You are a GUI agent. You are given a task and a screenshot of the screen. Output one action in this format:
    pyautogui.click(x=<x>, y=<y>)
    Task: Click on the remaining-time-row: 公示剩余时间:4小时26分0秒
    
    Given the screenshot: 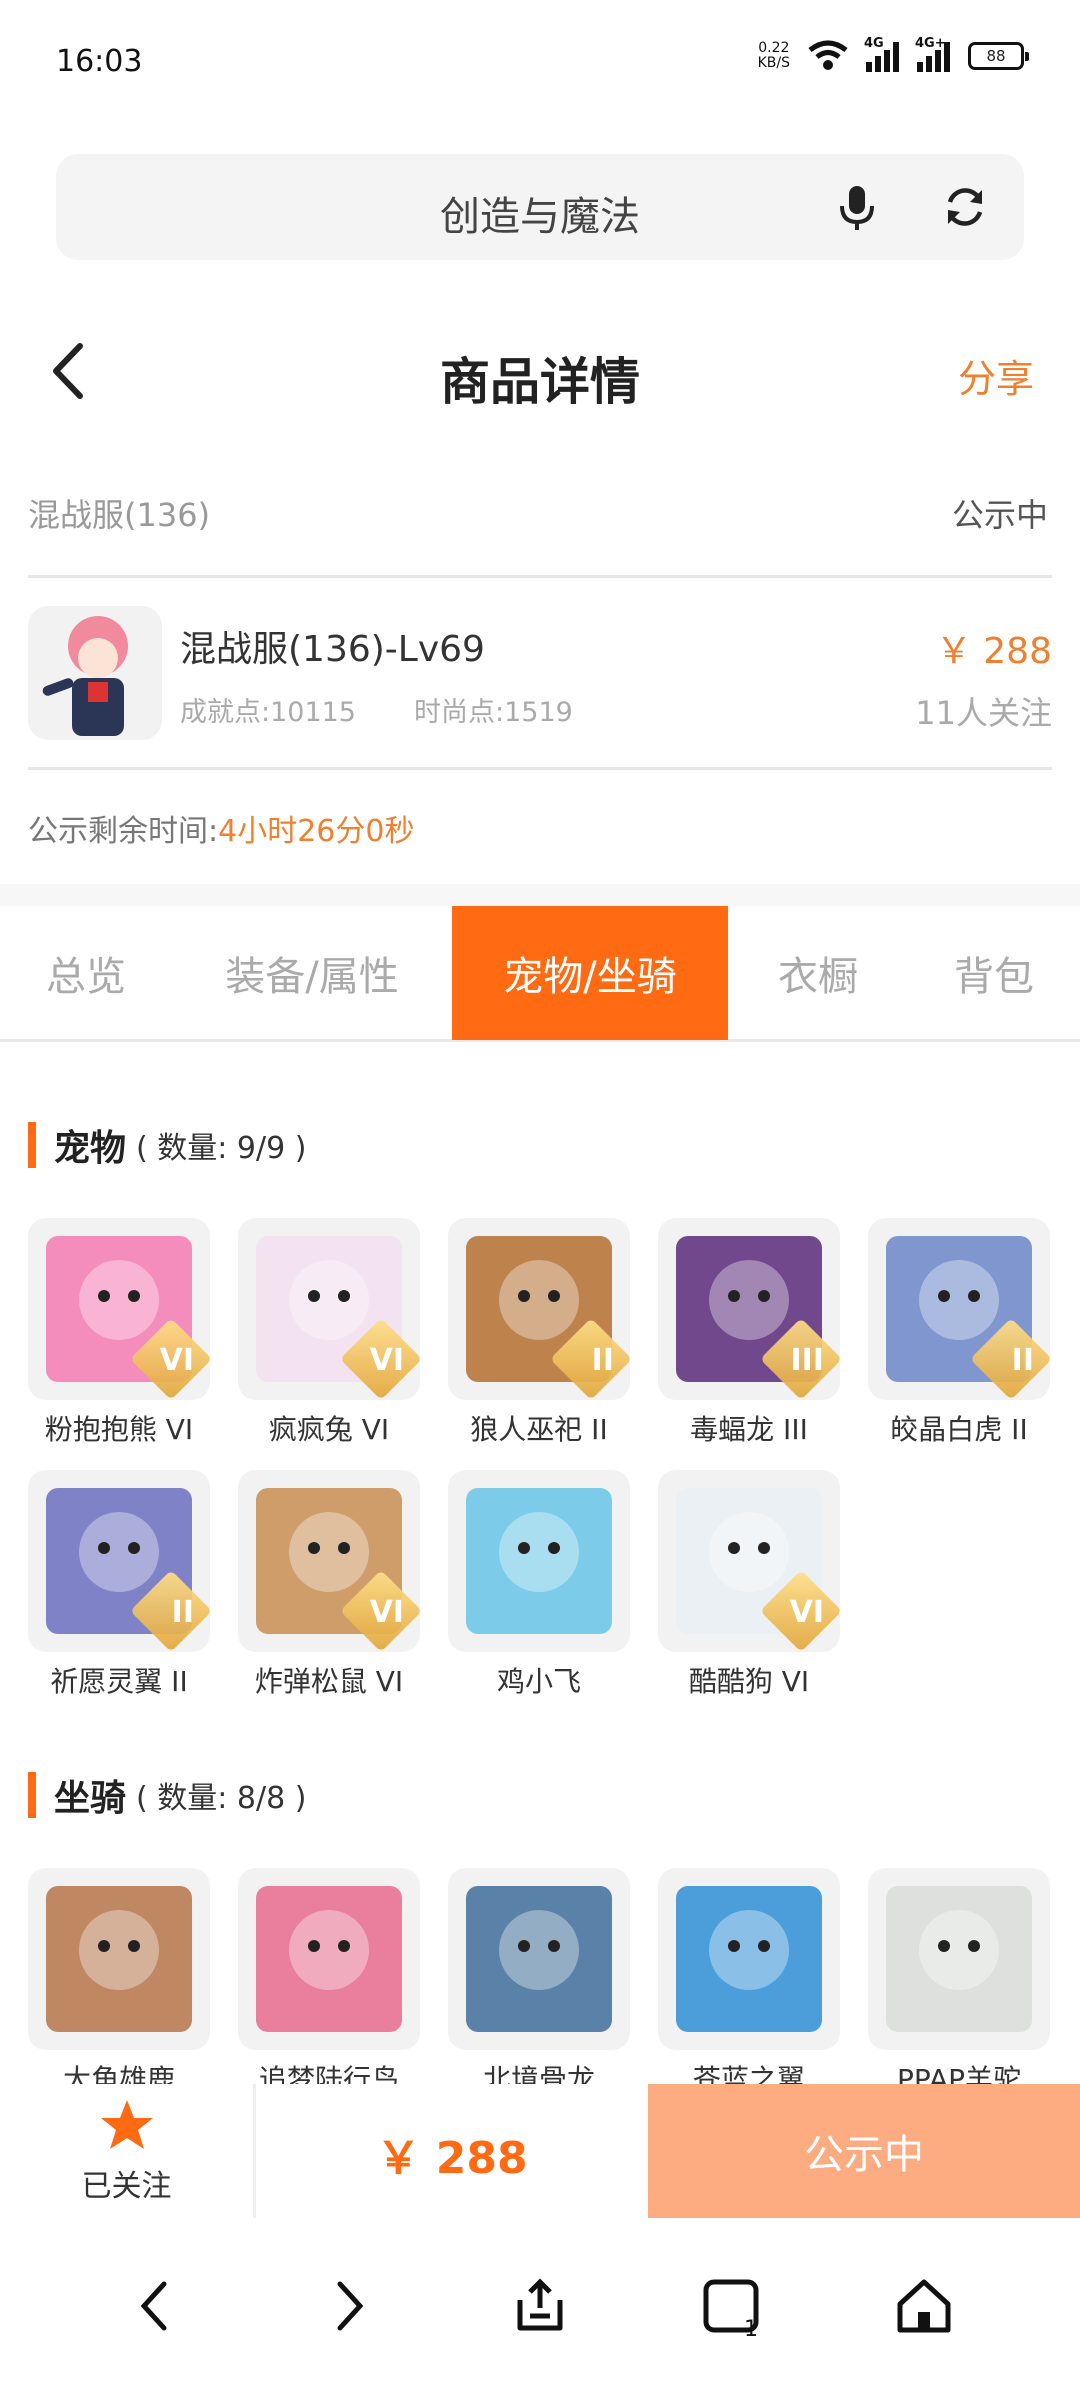 What is the action you would take?
    pyautogui.click(x=540, y=827)
    